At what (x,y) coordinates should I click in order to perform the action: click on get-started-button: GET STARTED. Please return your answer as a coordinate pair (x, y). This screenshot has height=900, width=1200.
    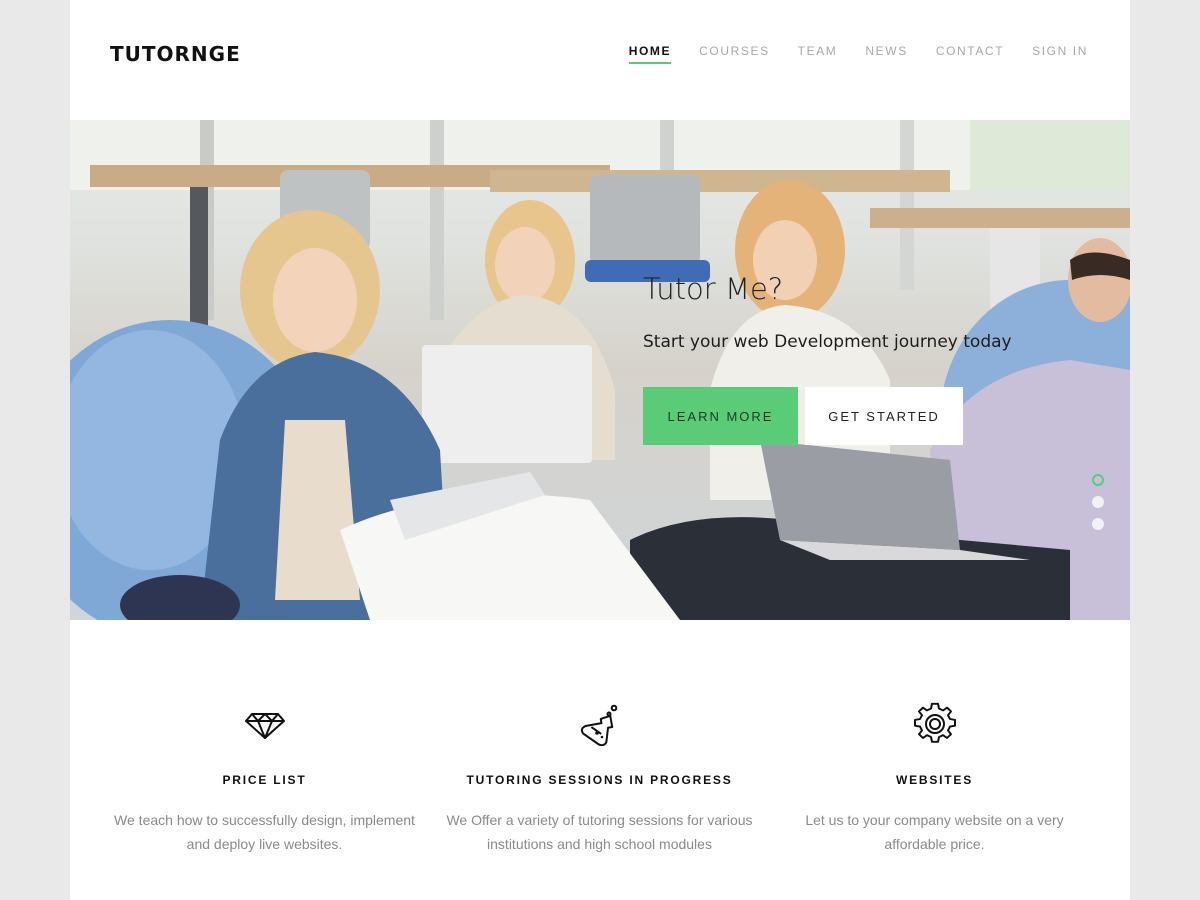
    Looking at the image, I should click on (884, 416).